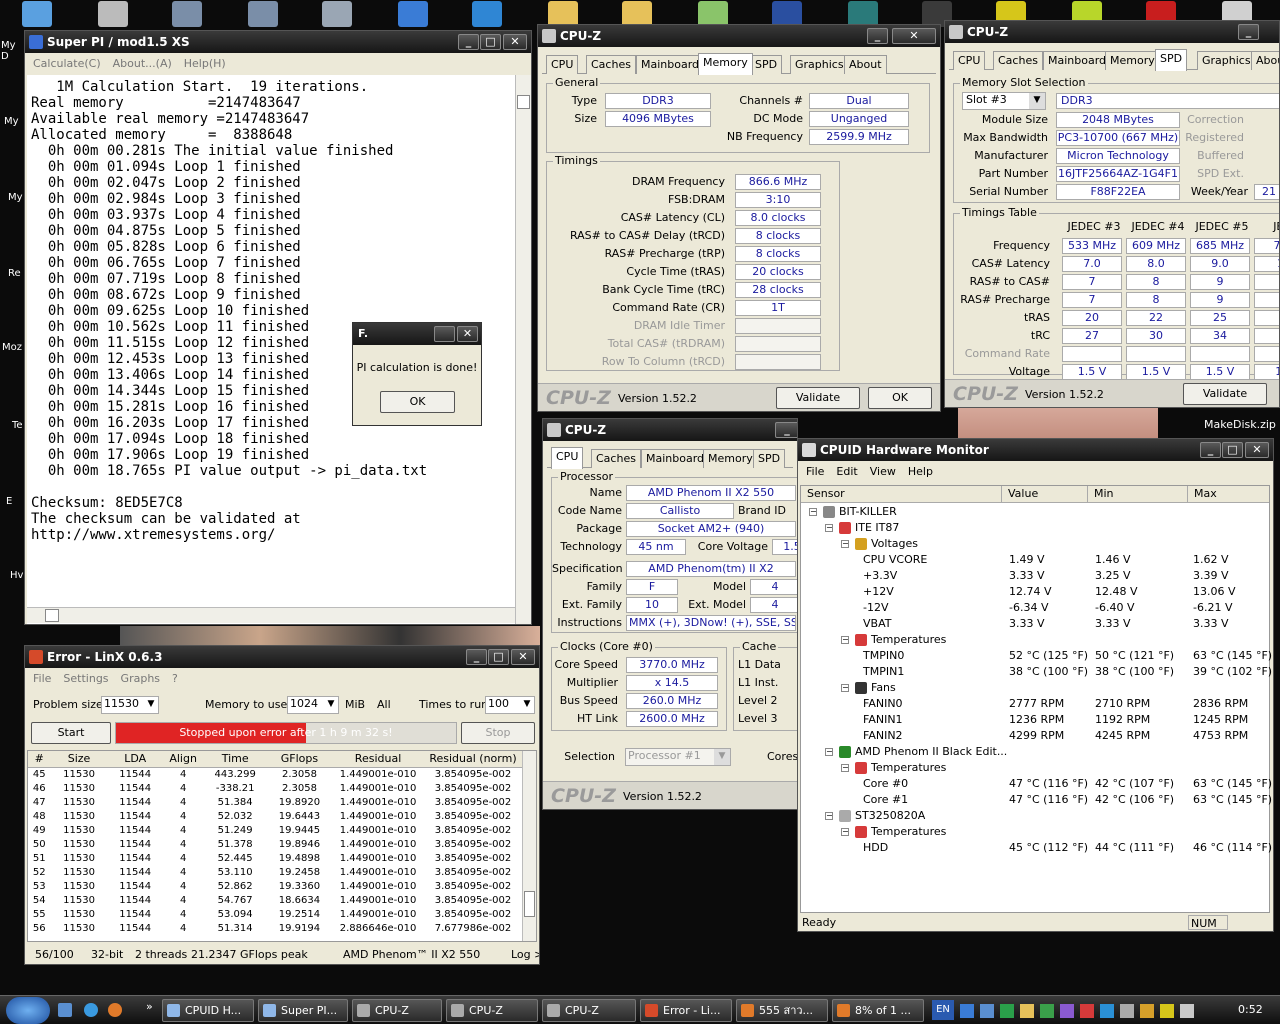 This screenshot has width=1280, height=1024. Describe the element at coordinates (1035, 688) in the screenshot. I see `sensor-row: − Fans` at that location.